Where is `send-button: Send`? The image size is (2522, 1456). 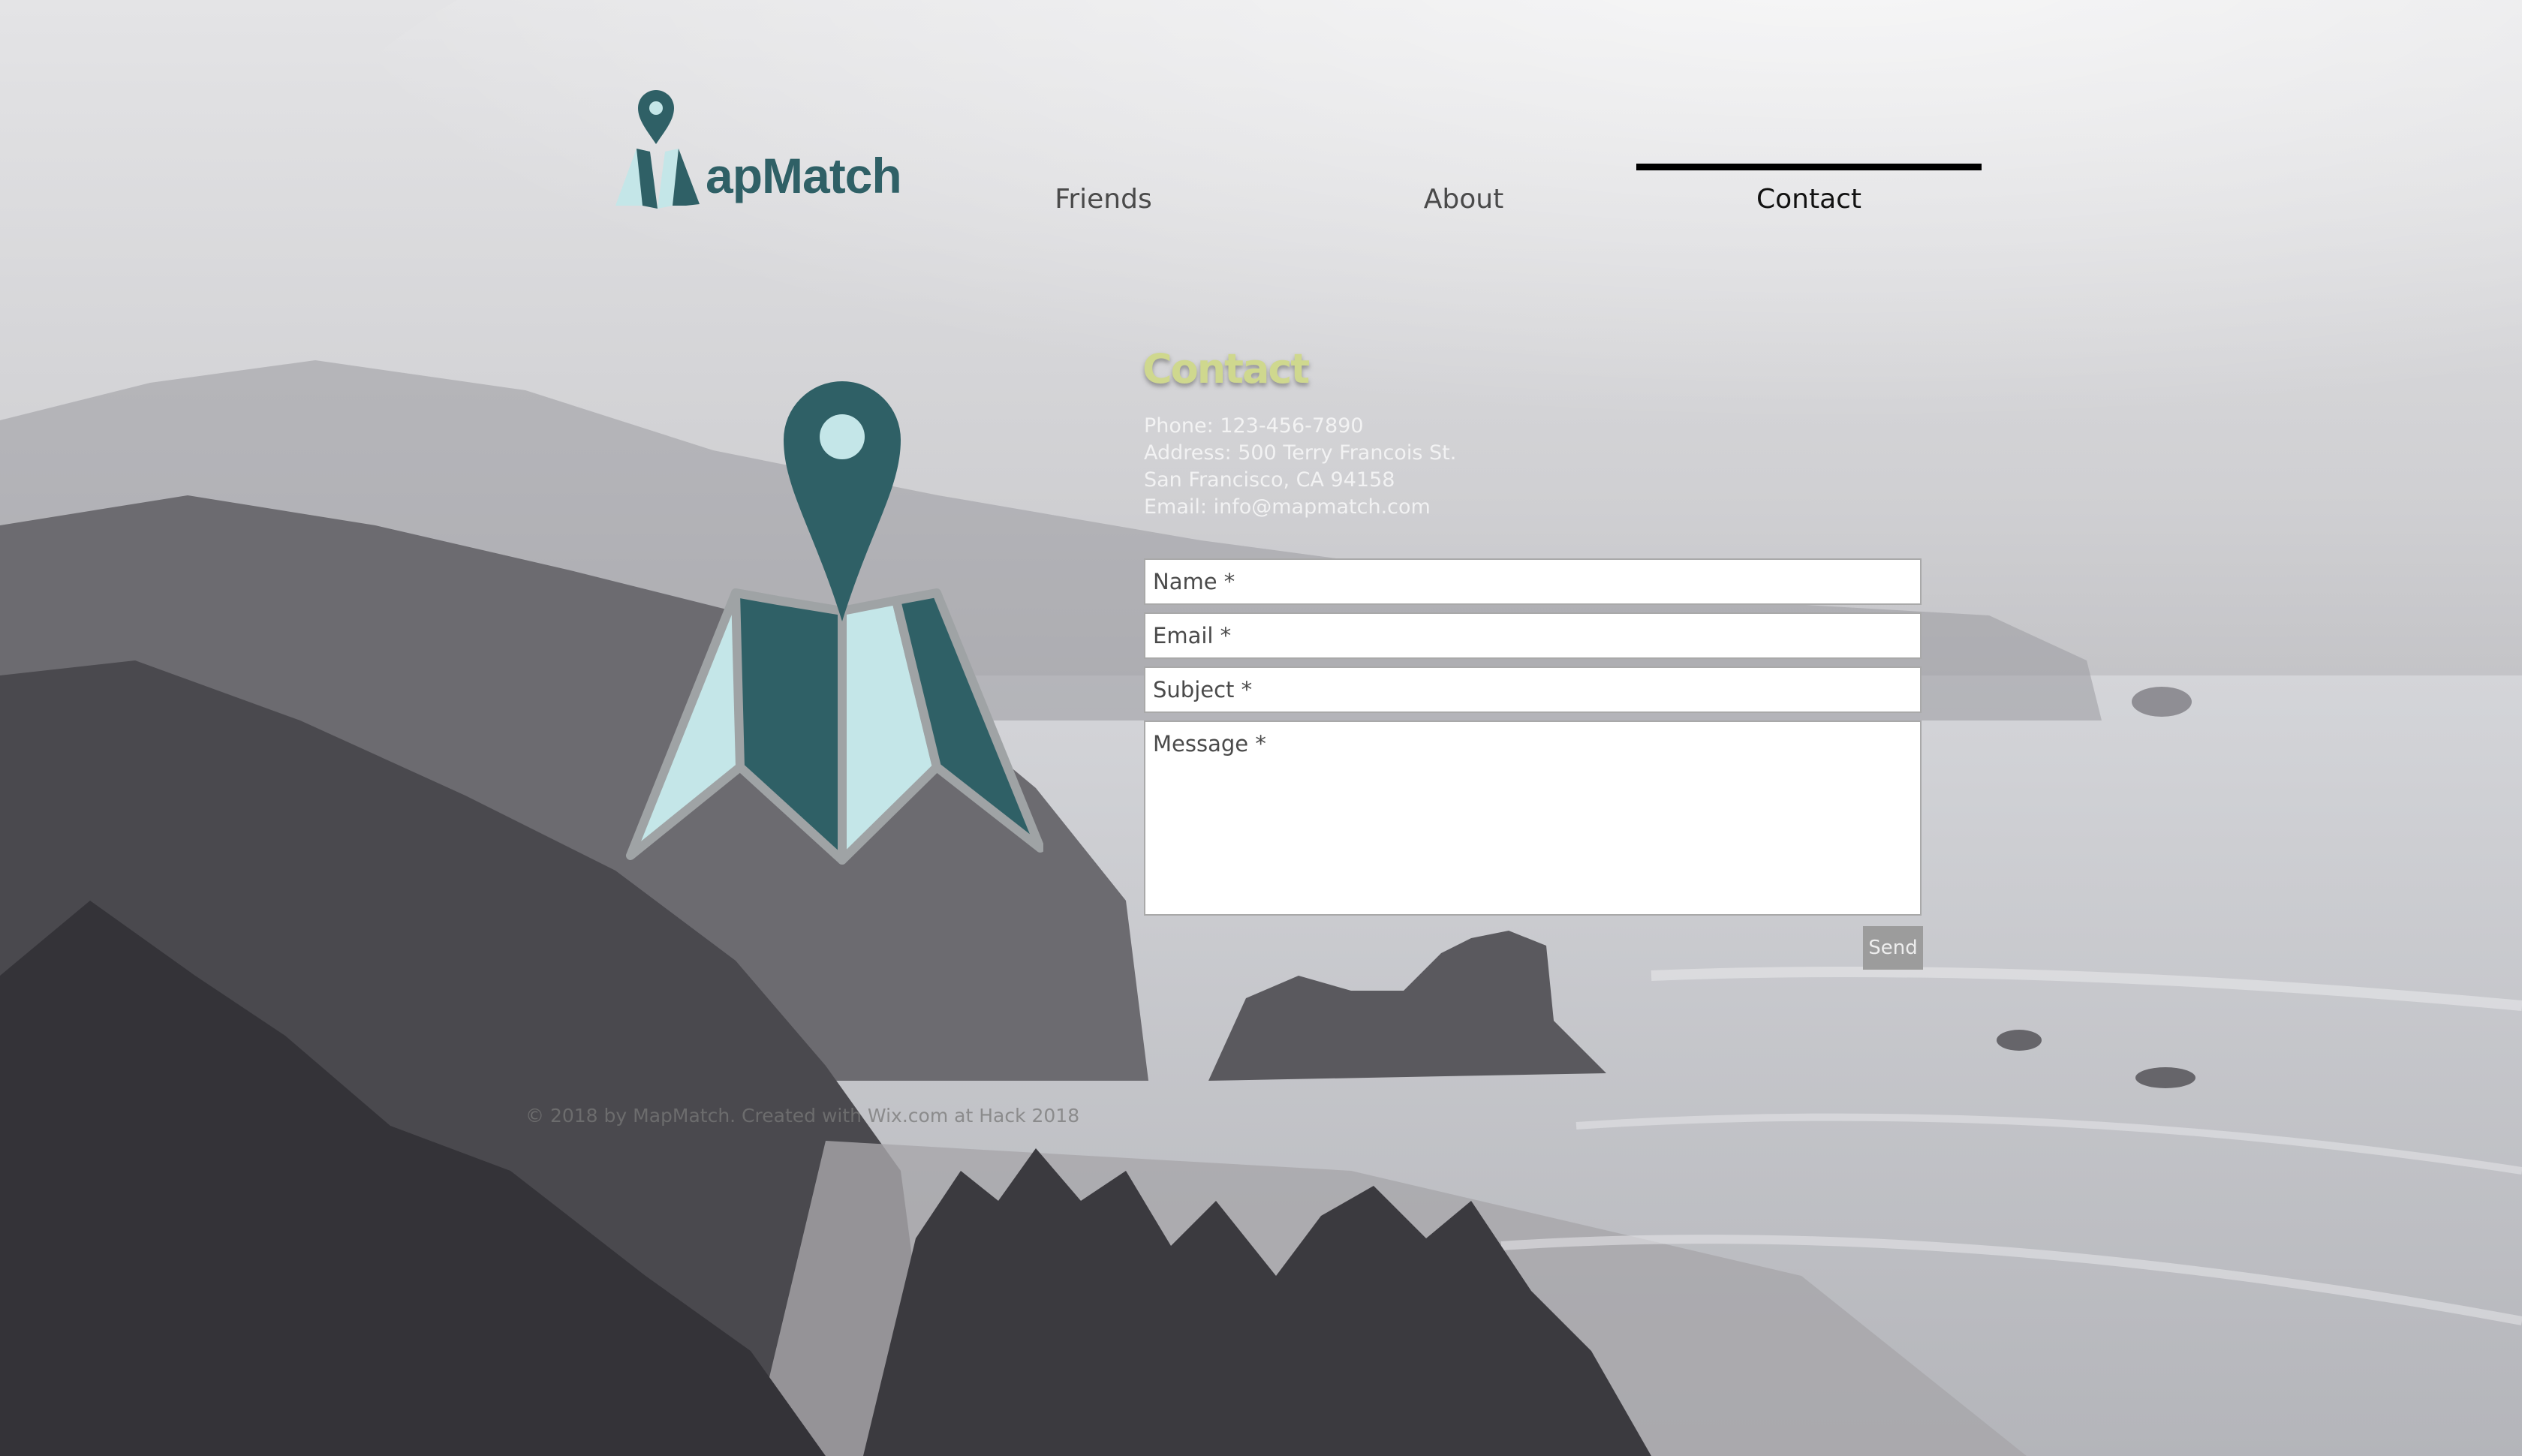 send-button: Send is located at coordinates (1893, 948).